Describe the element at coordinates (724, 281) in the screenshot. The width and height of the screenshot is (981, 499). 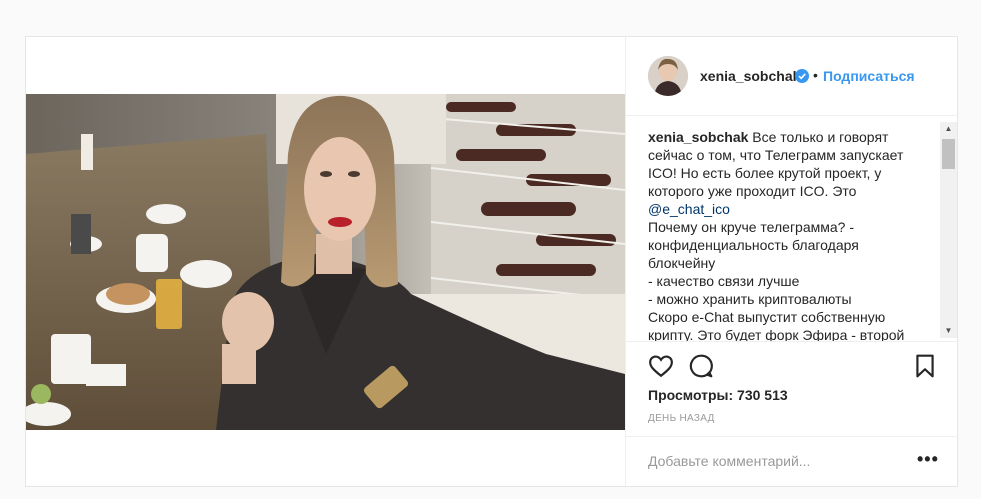
I see `caption-line: - качество связи лучше` at that location.